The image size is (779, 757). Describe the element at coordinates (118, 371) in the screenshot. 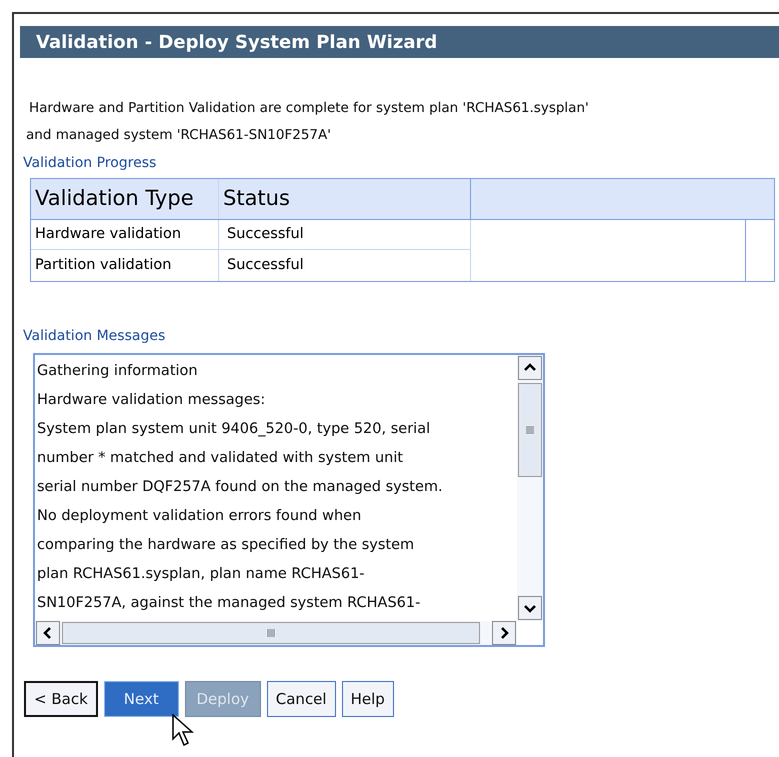

I see `message-line: Gathering information` at that location.